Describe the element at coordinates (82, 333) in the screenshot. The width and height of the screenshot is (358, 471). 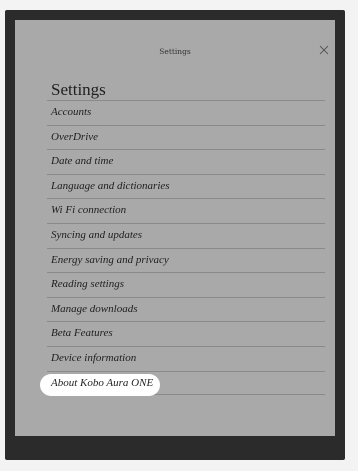
I see `settings-item-label: Beta Features` at that location.